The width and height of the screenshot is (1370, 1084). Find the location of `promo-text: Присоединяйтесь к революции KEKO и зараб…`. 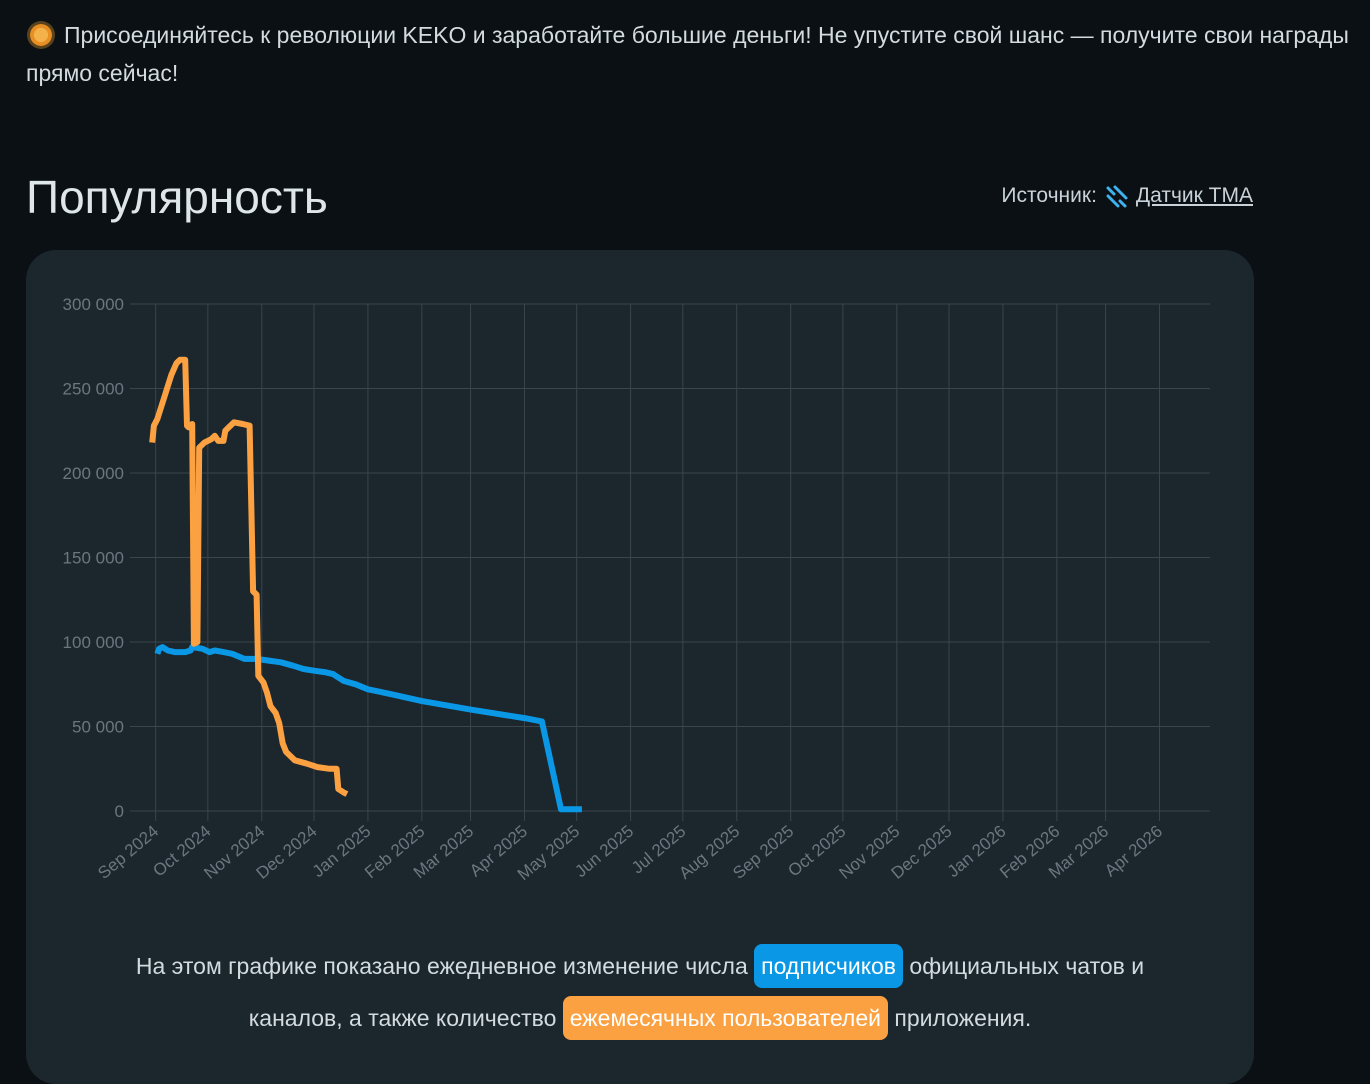

promo-text: Присоединяйтесь к революции KEKO и зараб… is located at coordinates (687, 54).